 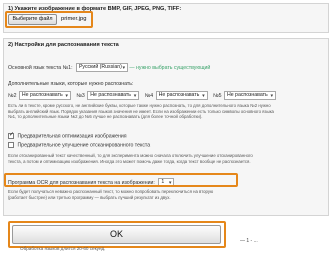 I want to click on choose-file-button: Выберите файл, so click(x=32, y=19).